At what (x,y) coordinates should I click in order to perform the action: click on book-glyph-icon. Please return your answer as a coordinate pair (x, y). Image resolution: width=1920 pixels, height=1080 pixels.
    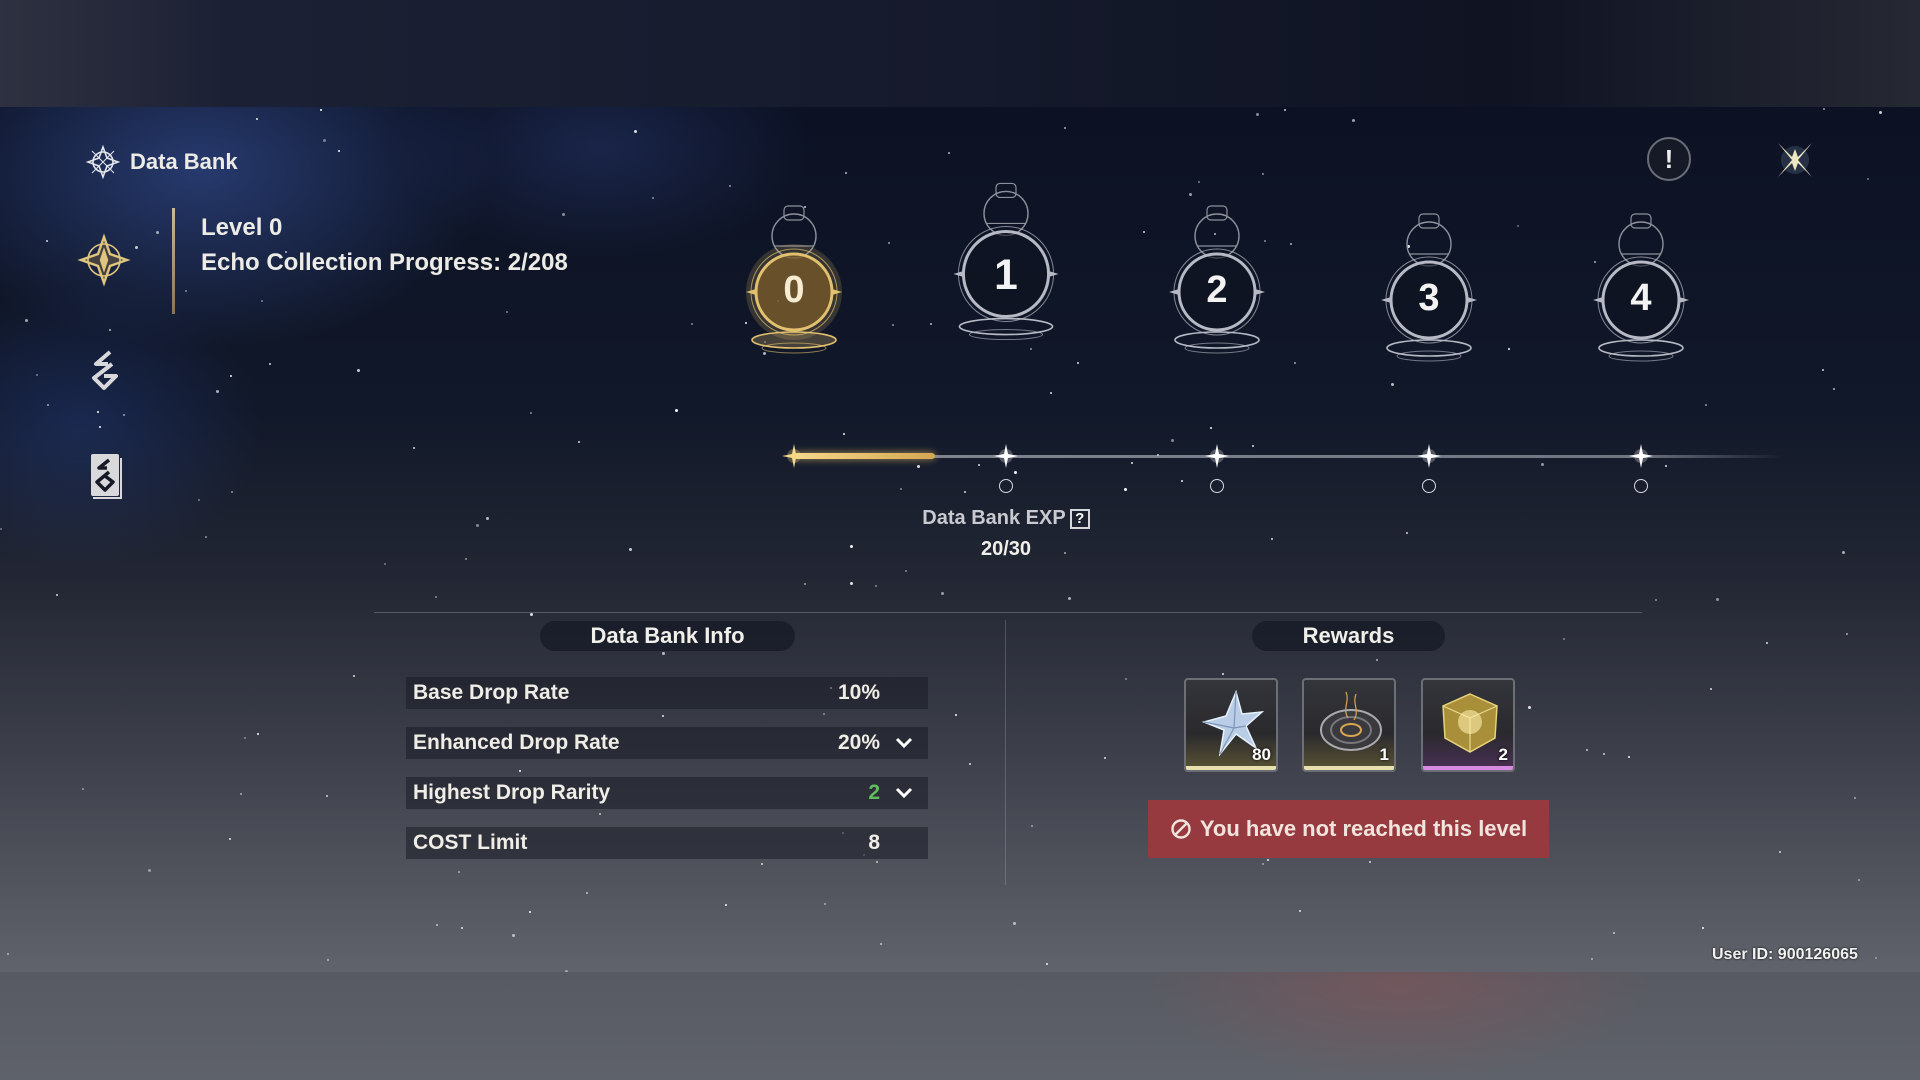
    Looking at the image, I should click on (106, 476).